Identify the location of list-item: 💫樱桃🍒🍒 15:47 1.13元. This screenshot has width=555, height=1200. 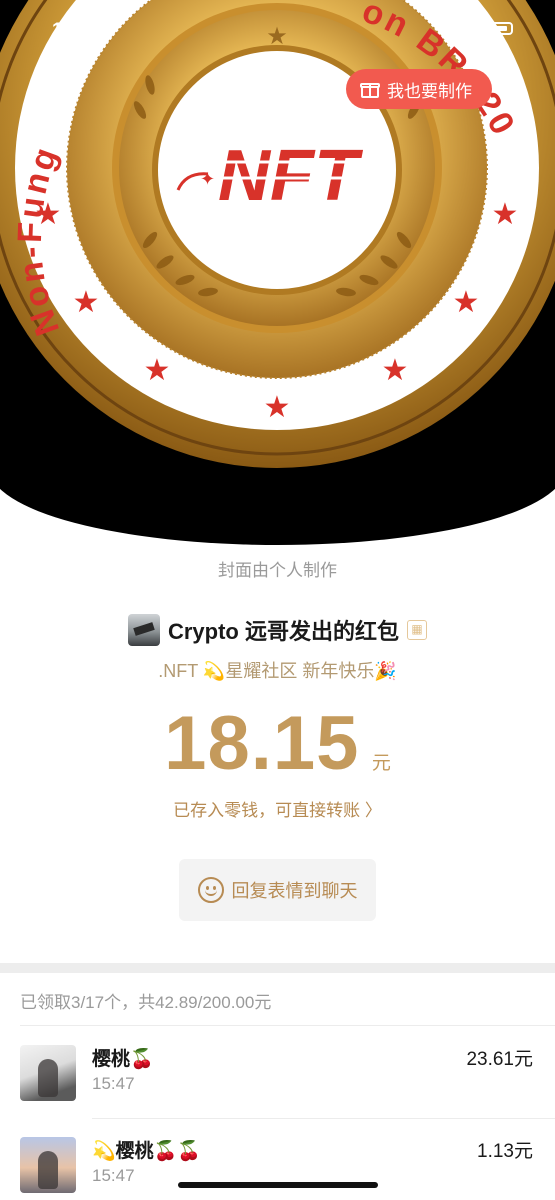
(277, 1166).